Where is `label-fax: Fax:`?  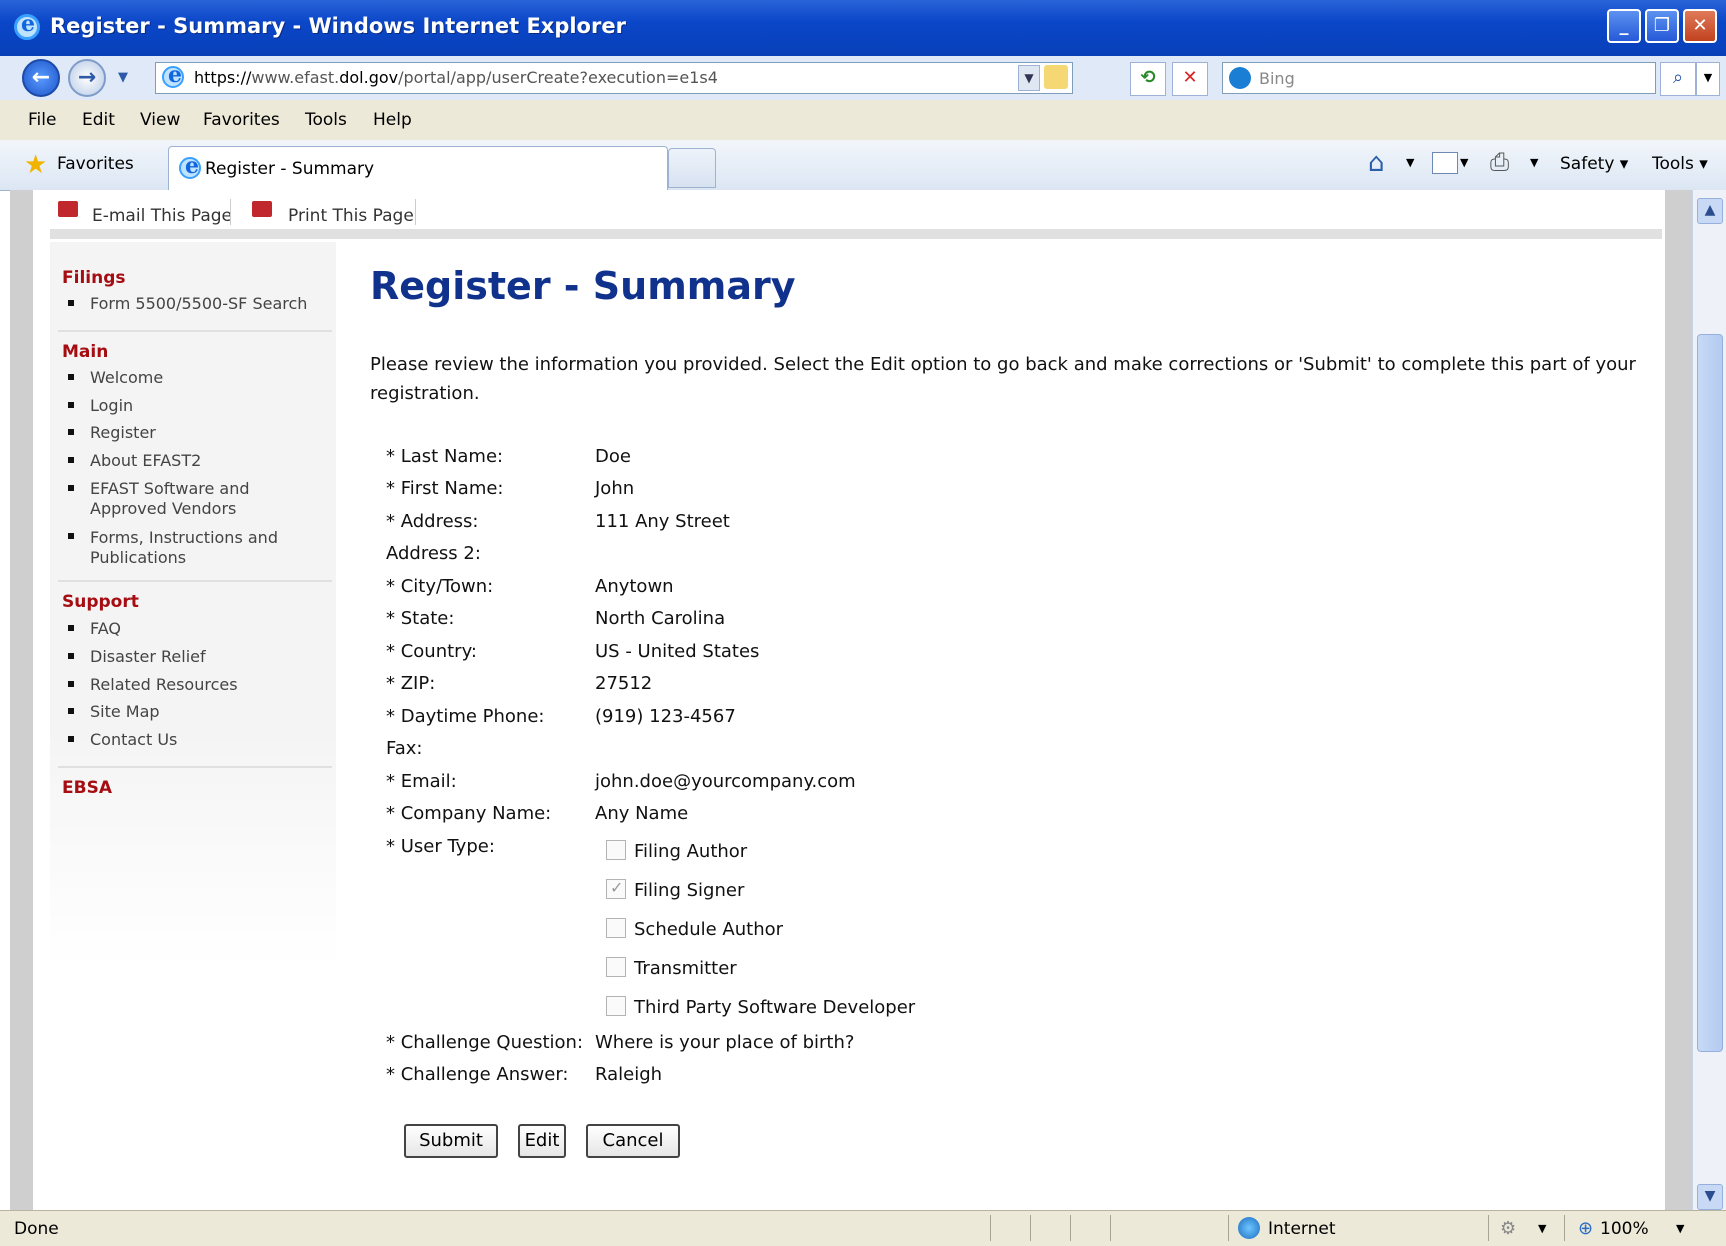
label-fax: Fax: is located at coordinates (404, 748).